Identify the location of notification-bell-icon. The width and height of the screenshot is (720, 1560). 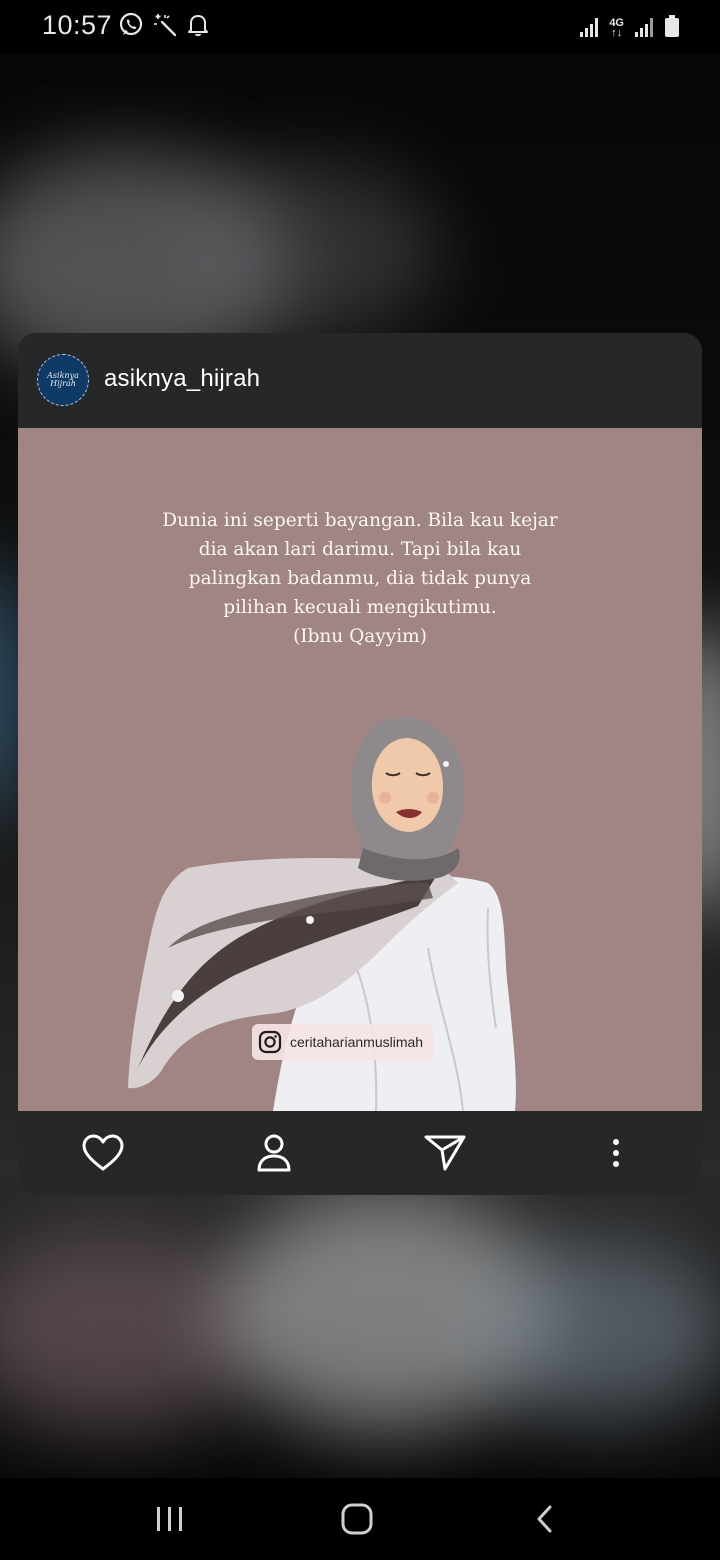
(198, 26).